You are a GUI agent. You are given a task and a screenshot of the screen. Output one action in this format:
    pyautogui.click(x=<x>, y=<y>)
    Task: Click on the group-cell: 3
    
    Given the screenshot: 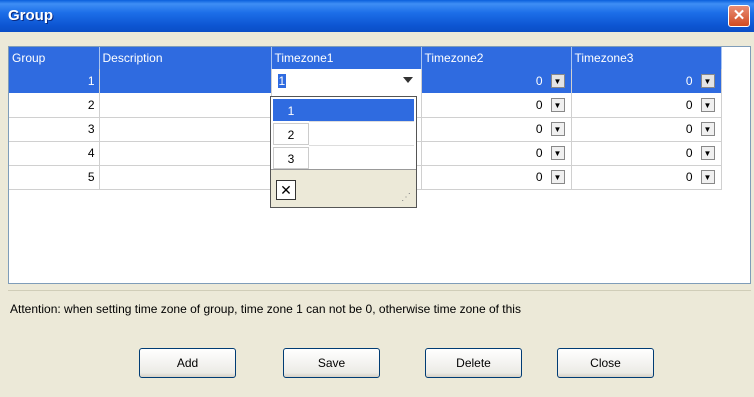 What is the action you would take?
    pyautogui.click(x=54, y=129)
    